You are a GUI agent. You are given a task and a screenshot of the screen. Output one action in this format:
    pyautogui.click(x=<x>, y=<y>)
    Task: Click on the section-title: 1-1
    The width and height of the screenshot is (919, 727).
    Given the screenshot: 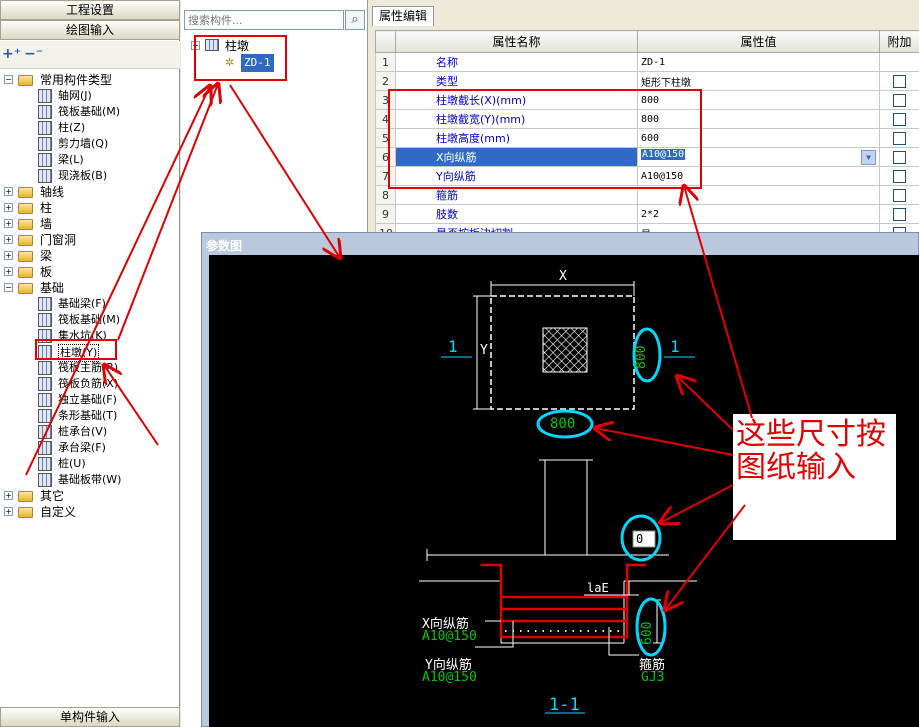 What is the action you would take?
    pyautogui.click(x=564, y=705)
    